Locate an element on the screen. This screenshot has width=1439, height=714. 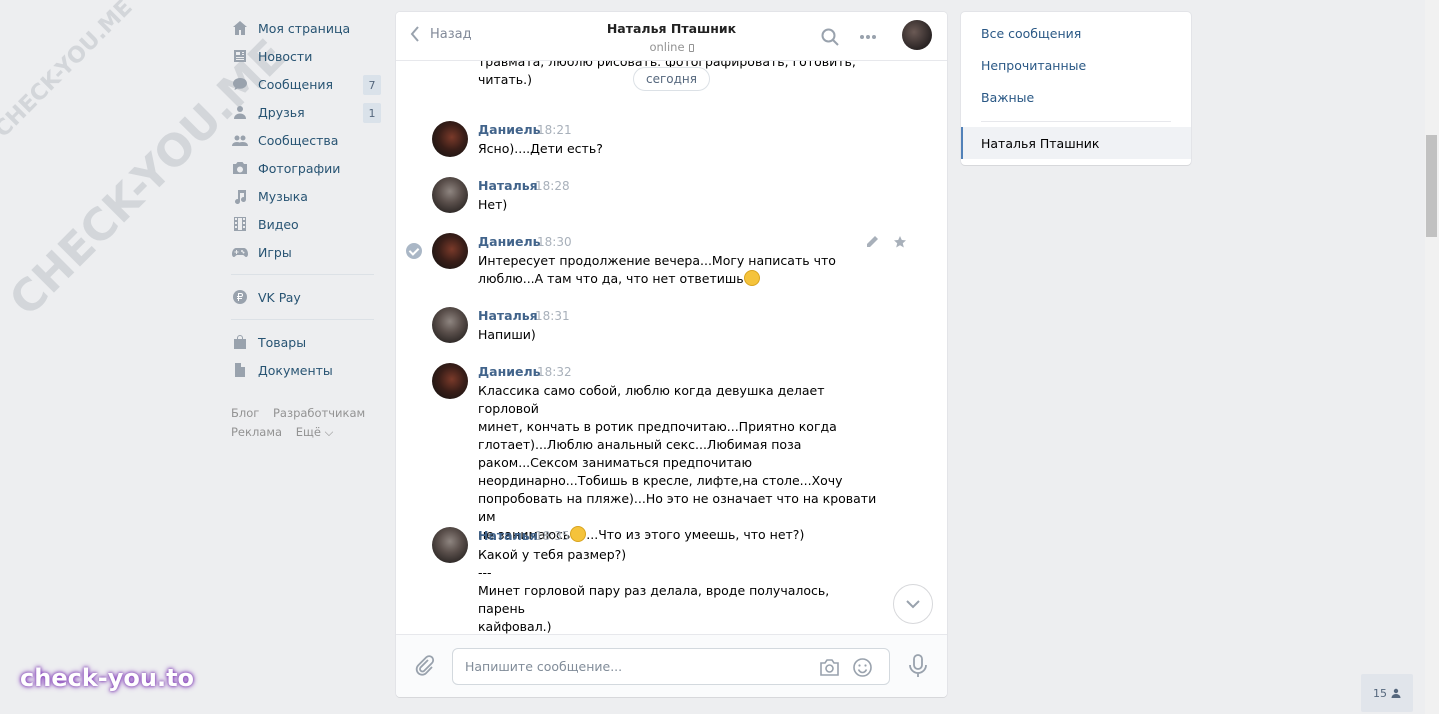
nav-item-documents: Документы is located at coordinates (306, 370).